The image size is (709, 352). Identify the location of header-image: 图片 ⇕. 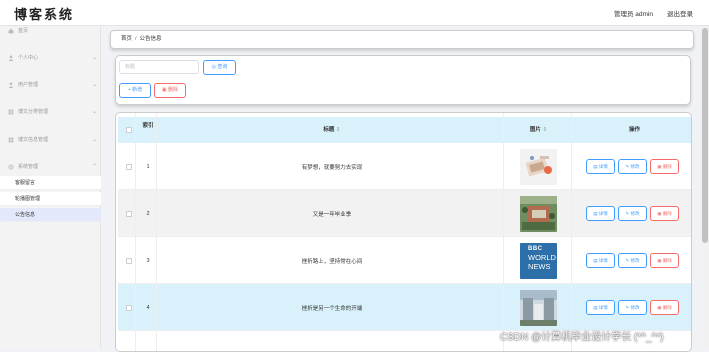
(538, 130).